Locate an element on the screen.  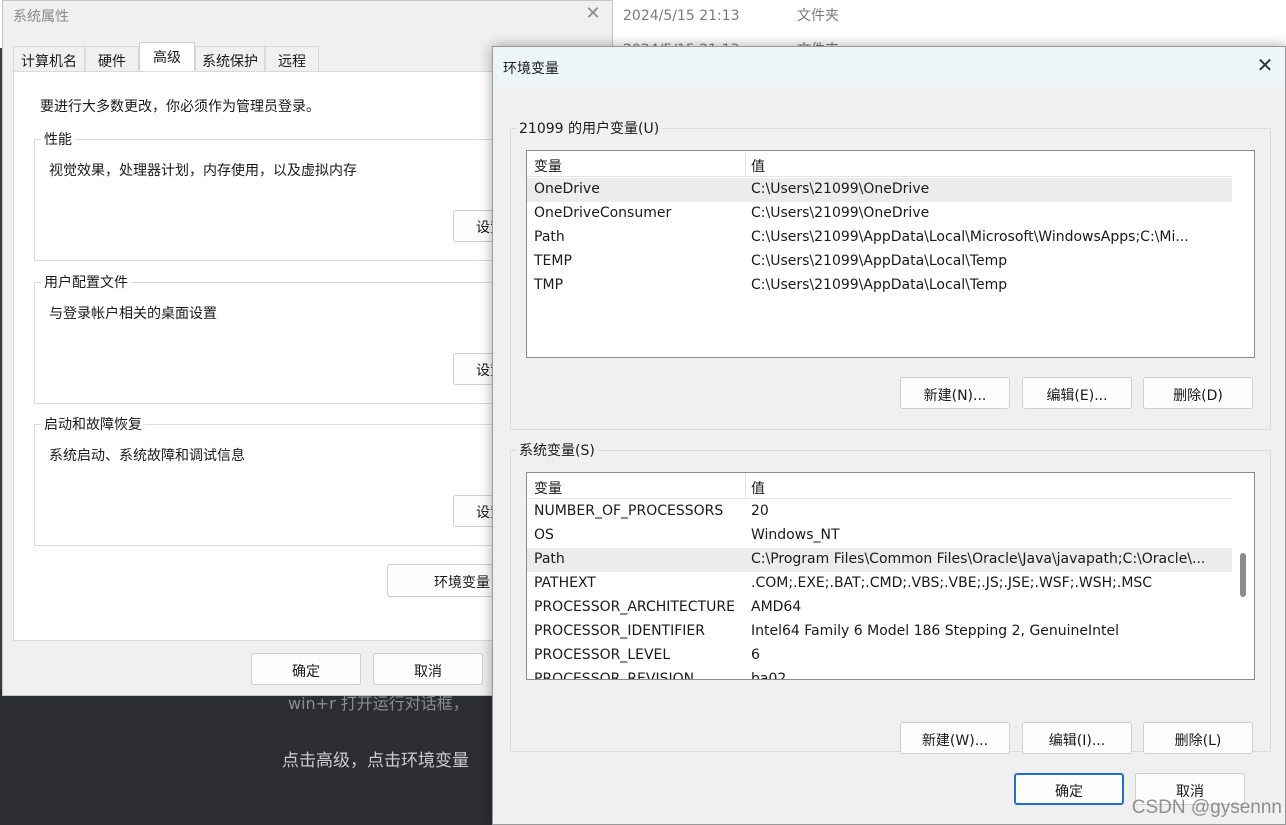
dialog-title: 系统属性 is located at coordinates (41, 17).